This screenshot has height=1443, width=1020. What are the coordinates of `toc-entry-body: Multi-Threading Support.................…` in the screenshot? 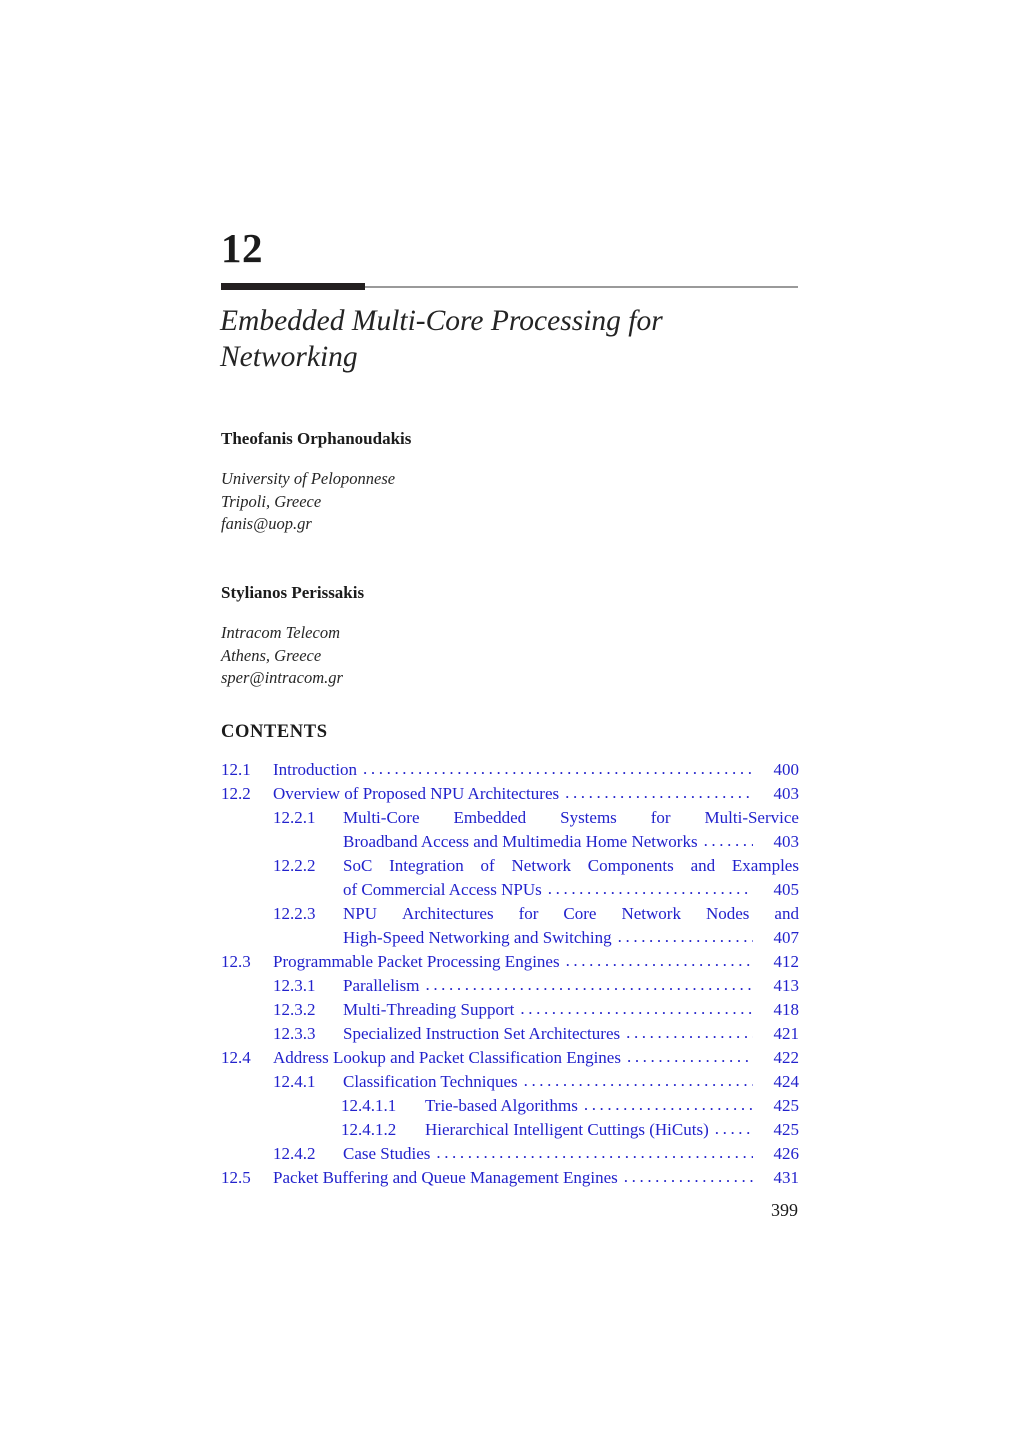 It's located at (571, 1010).